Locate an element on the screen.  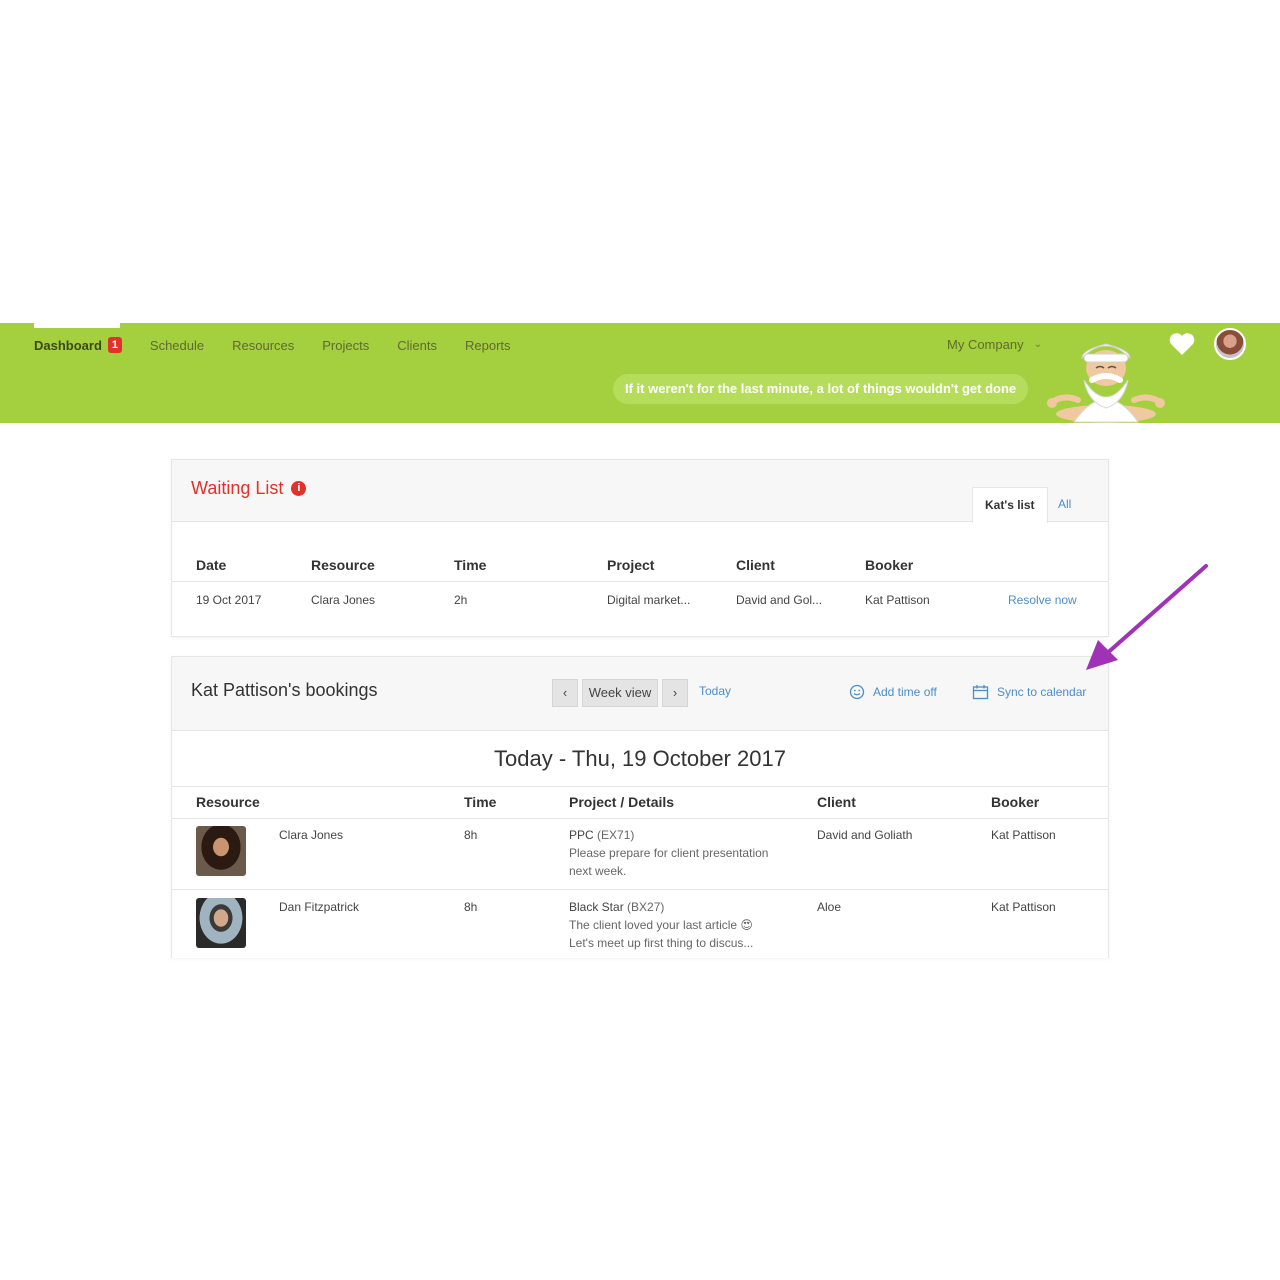
nav-reports: Reports is located at coordinates (488, 345).